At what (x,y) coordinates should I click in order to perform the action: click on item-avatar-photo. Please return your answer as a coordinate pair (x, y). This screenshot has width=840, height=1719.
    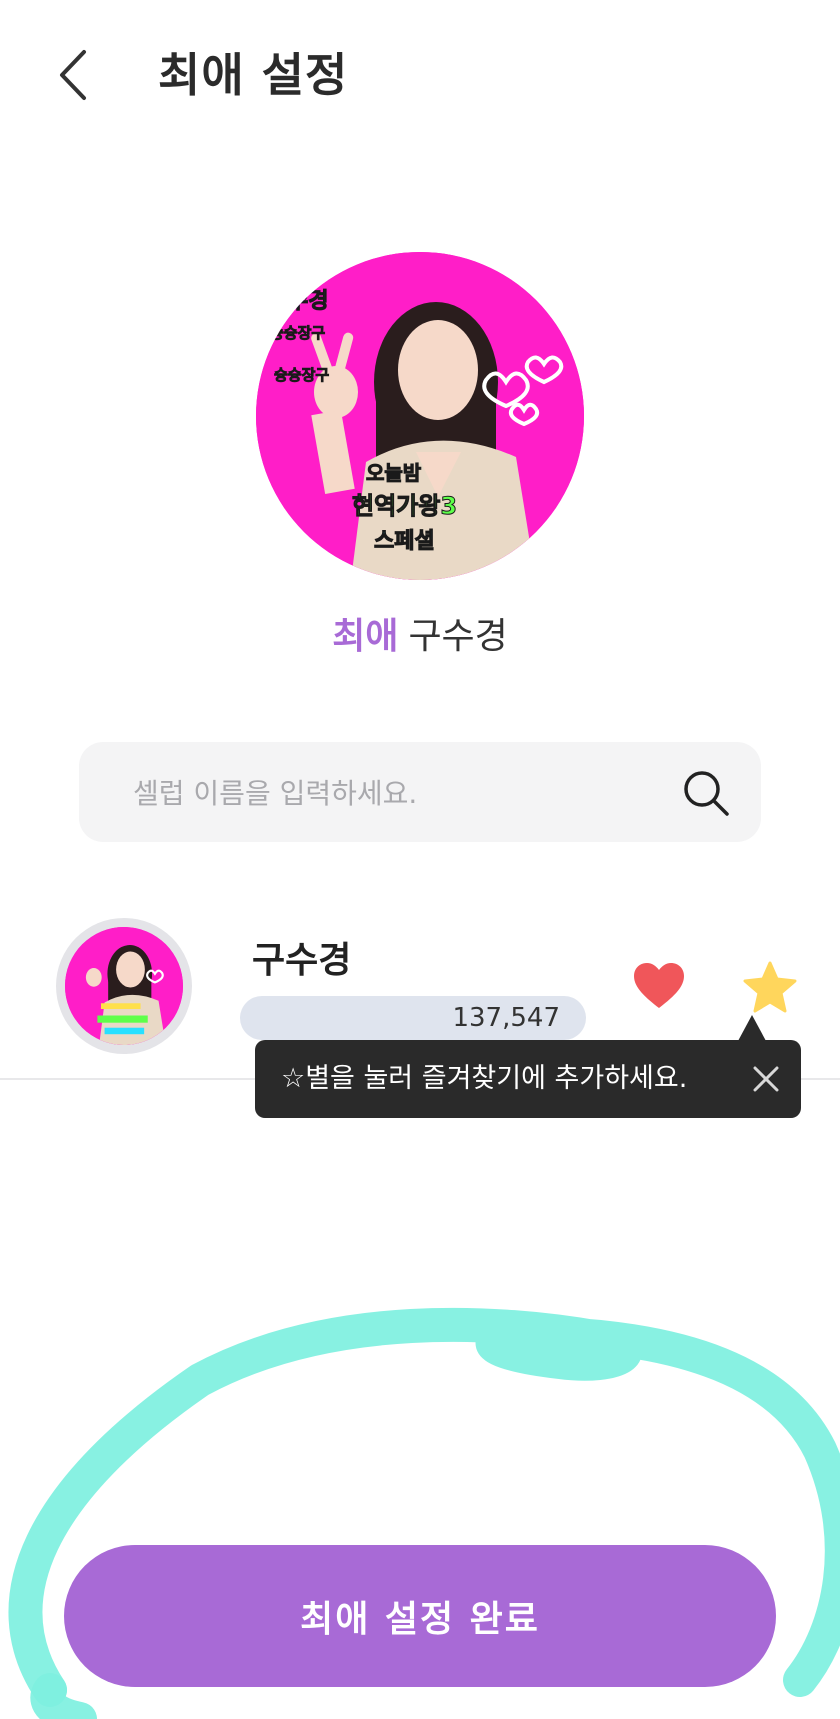
    Looking at the image, I should click on (124, 986).